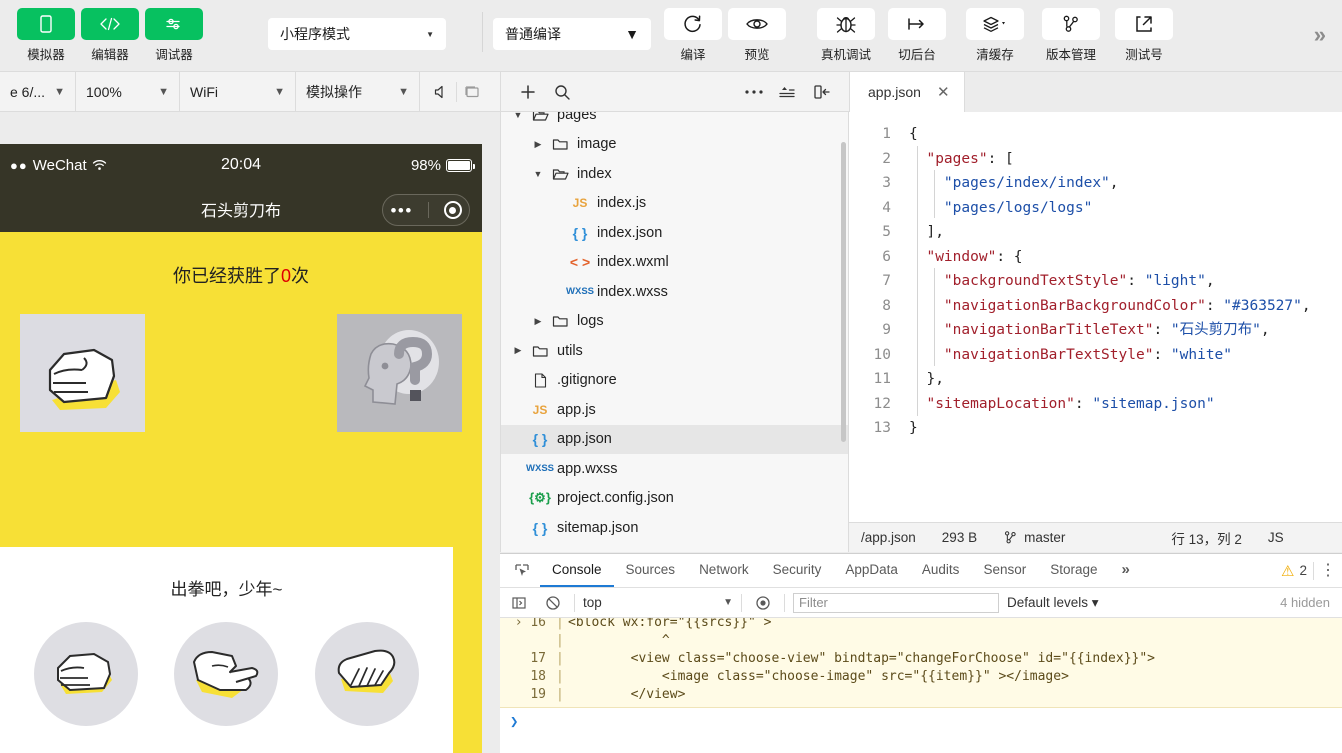 This screenshot has width=1342, height=753. Describe the element at coordinates (1125, 183) in the screenshot. I see `code-line: "pages/index/index",` at that location.